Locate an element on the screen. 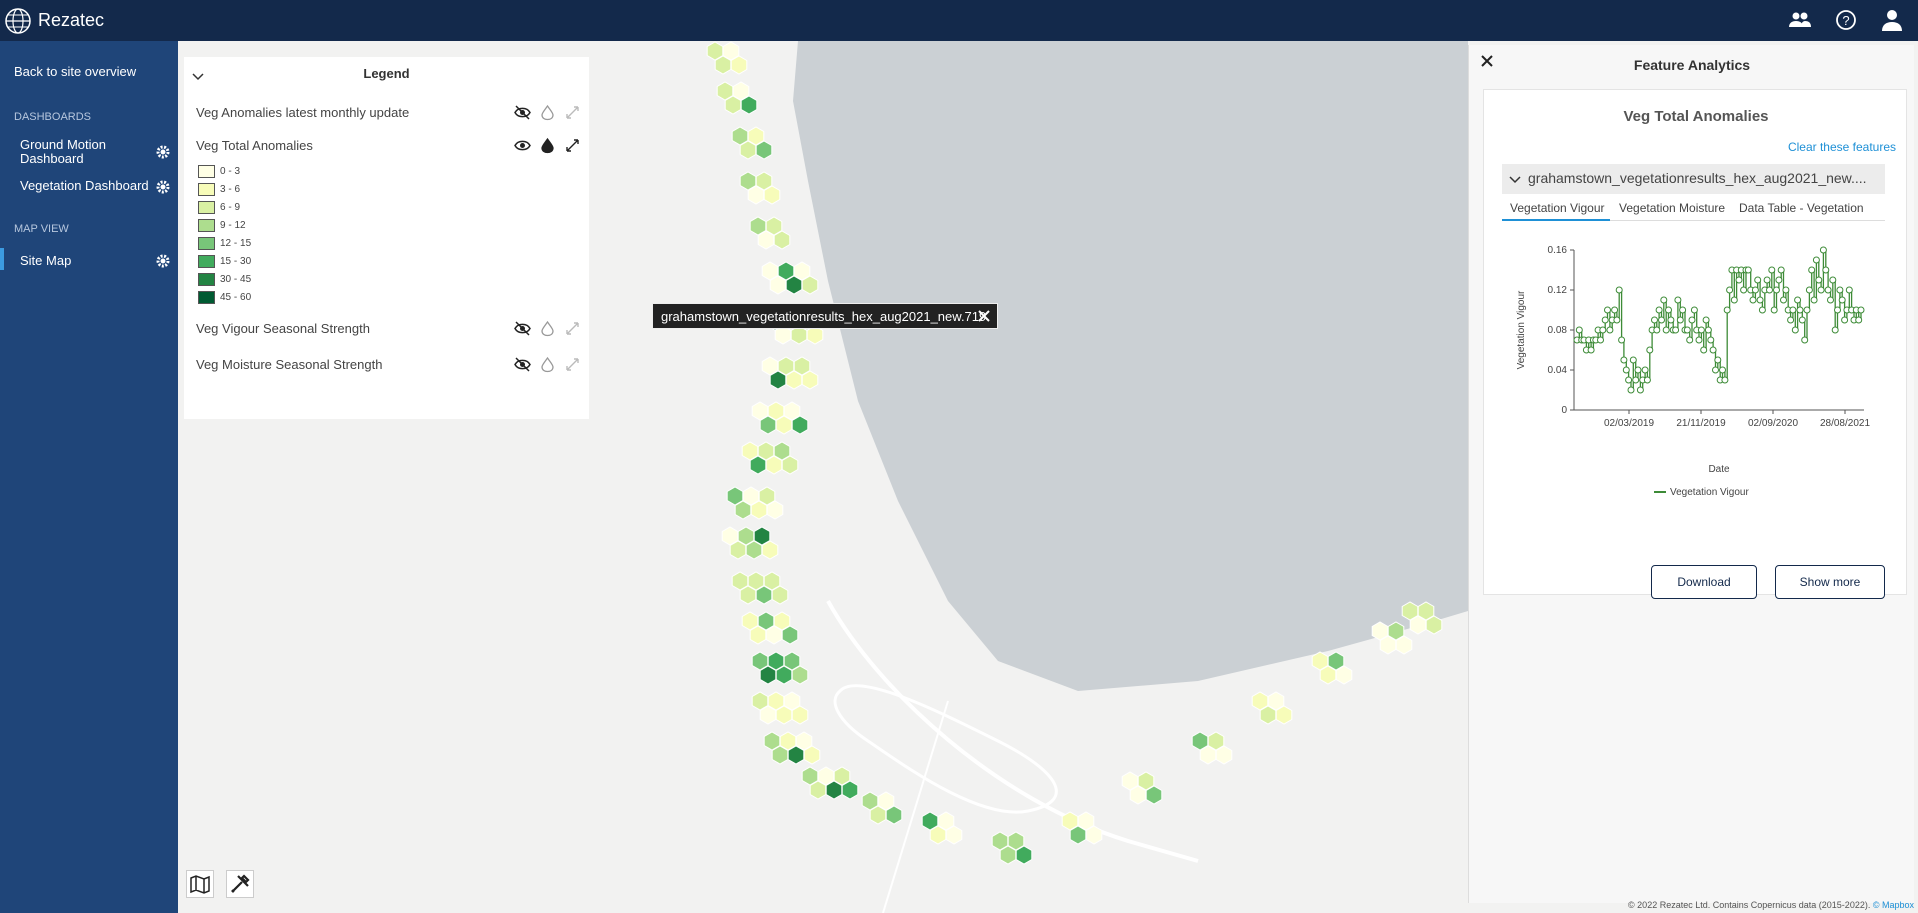 This screenshot has width=1918, height=913. card-title: Veg Total Anomalies is located at coordinates (1696, 116).